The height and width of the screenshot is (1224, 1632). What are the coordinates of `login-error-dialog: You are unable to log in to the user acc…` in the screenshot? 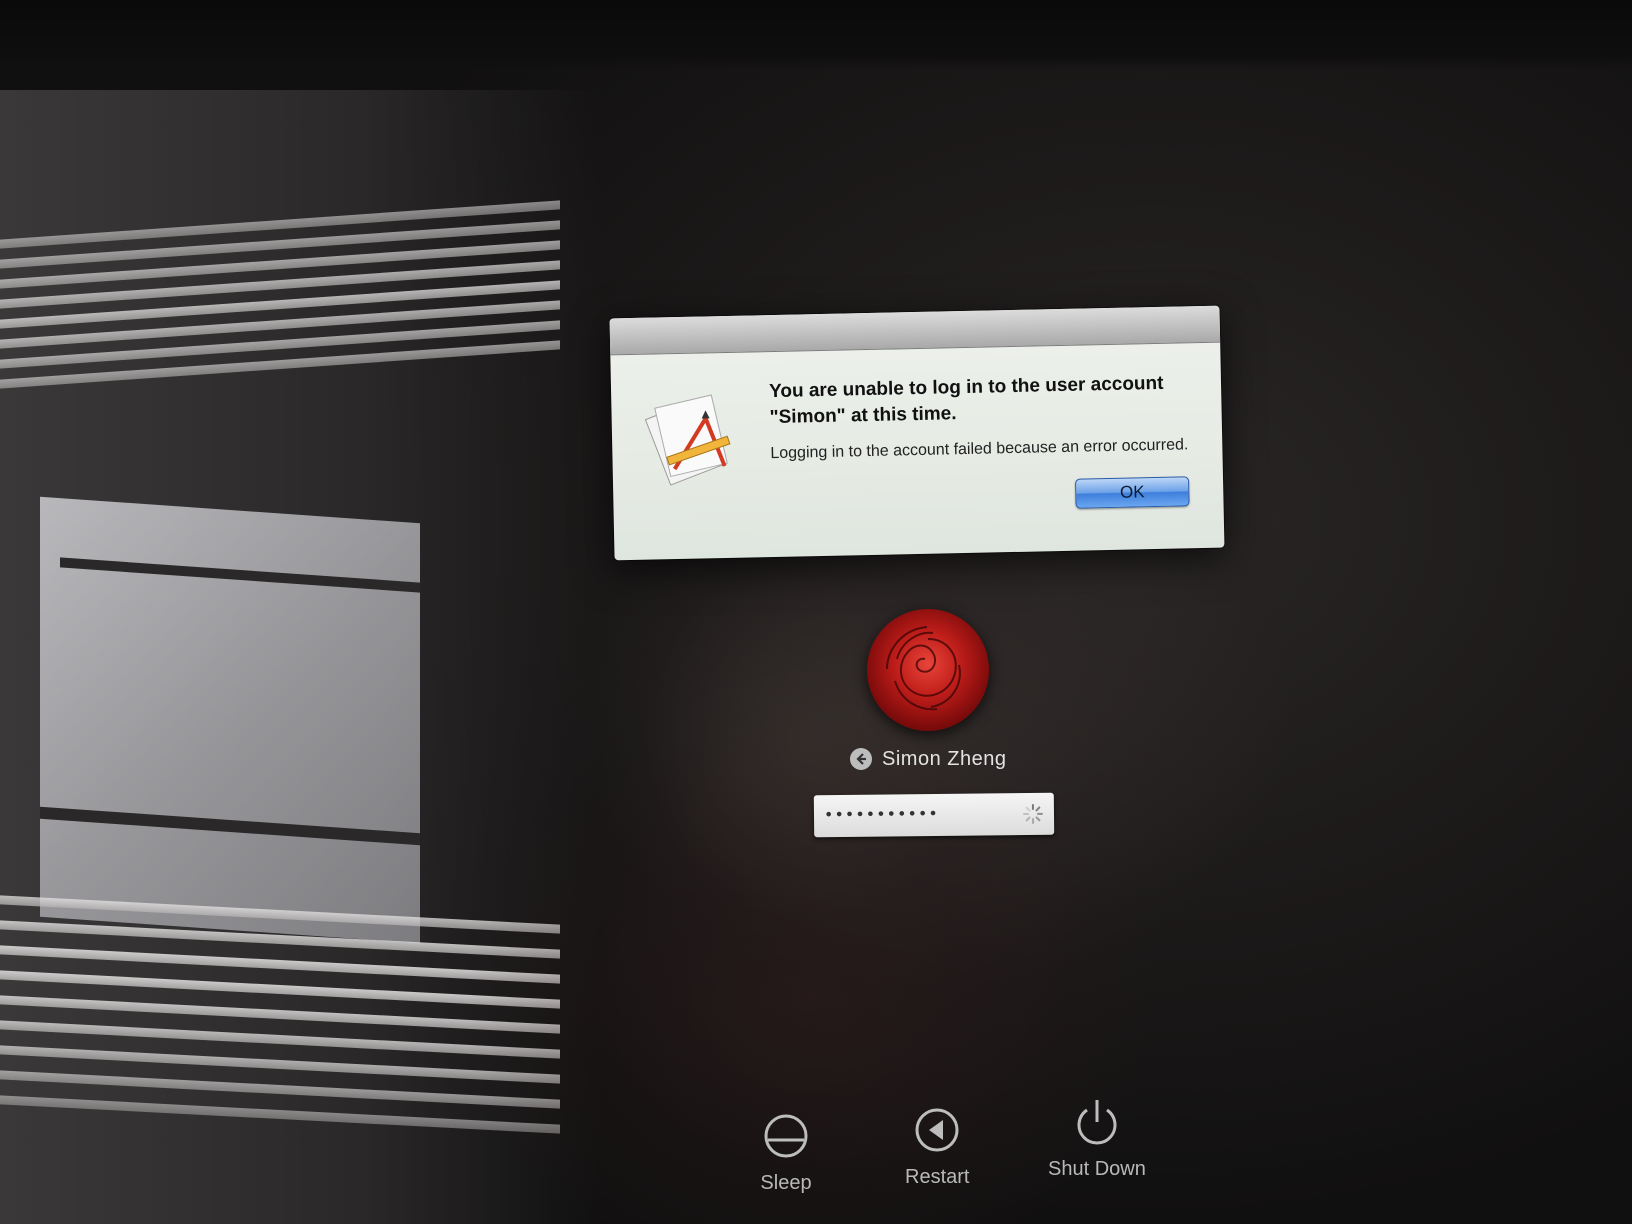 It's located at (917, 433).